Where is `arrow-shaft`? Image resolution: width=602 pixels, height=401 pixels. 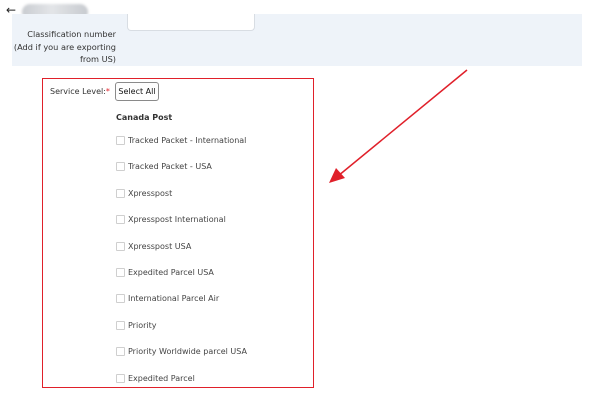
arrow-shaft is located at coordinates (402, 123).